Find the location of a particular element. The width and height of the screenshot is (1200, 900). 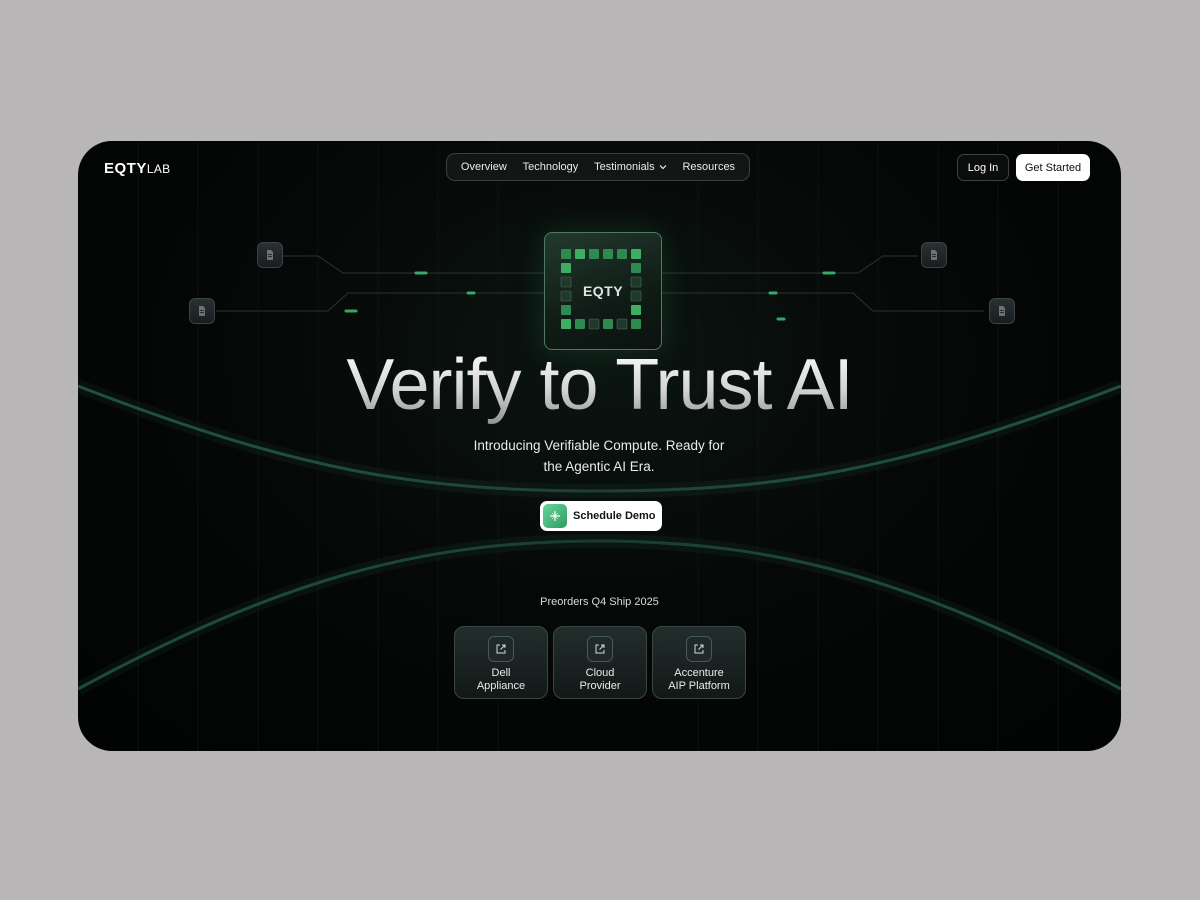

nav-item-overview: Overview is located at coordinates (484, 167).